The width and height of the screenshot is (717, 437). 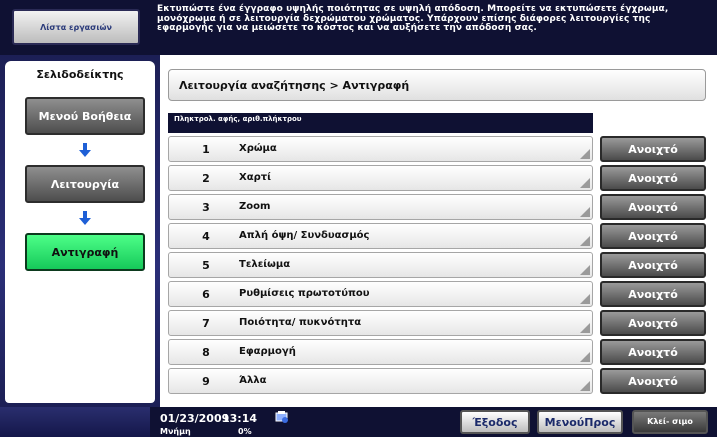 What do you see at coordinates (80, 74) in the screenshot?
I see `bookmark-tab: Σελιδοδείκτης` at bounding box center [80, 74].